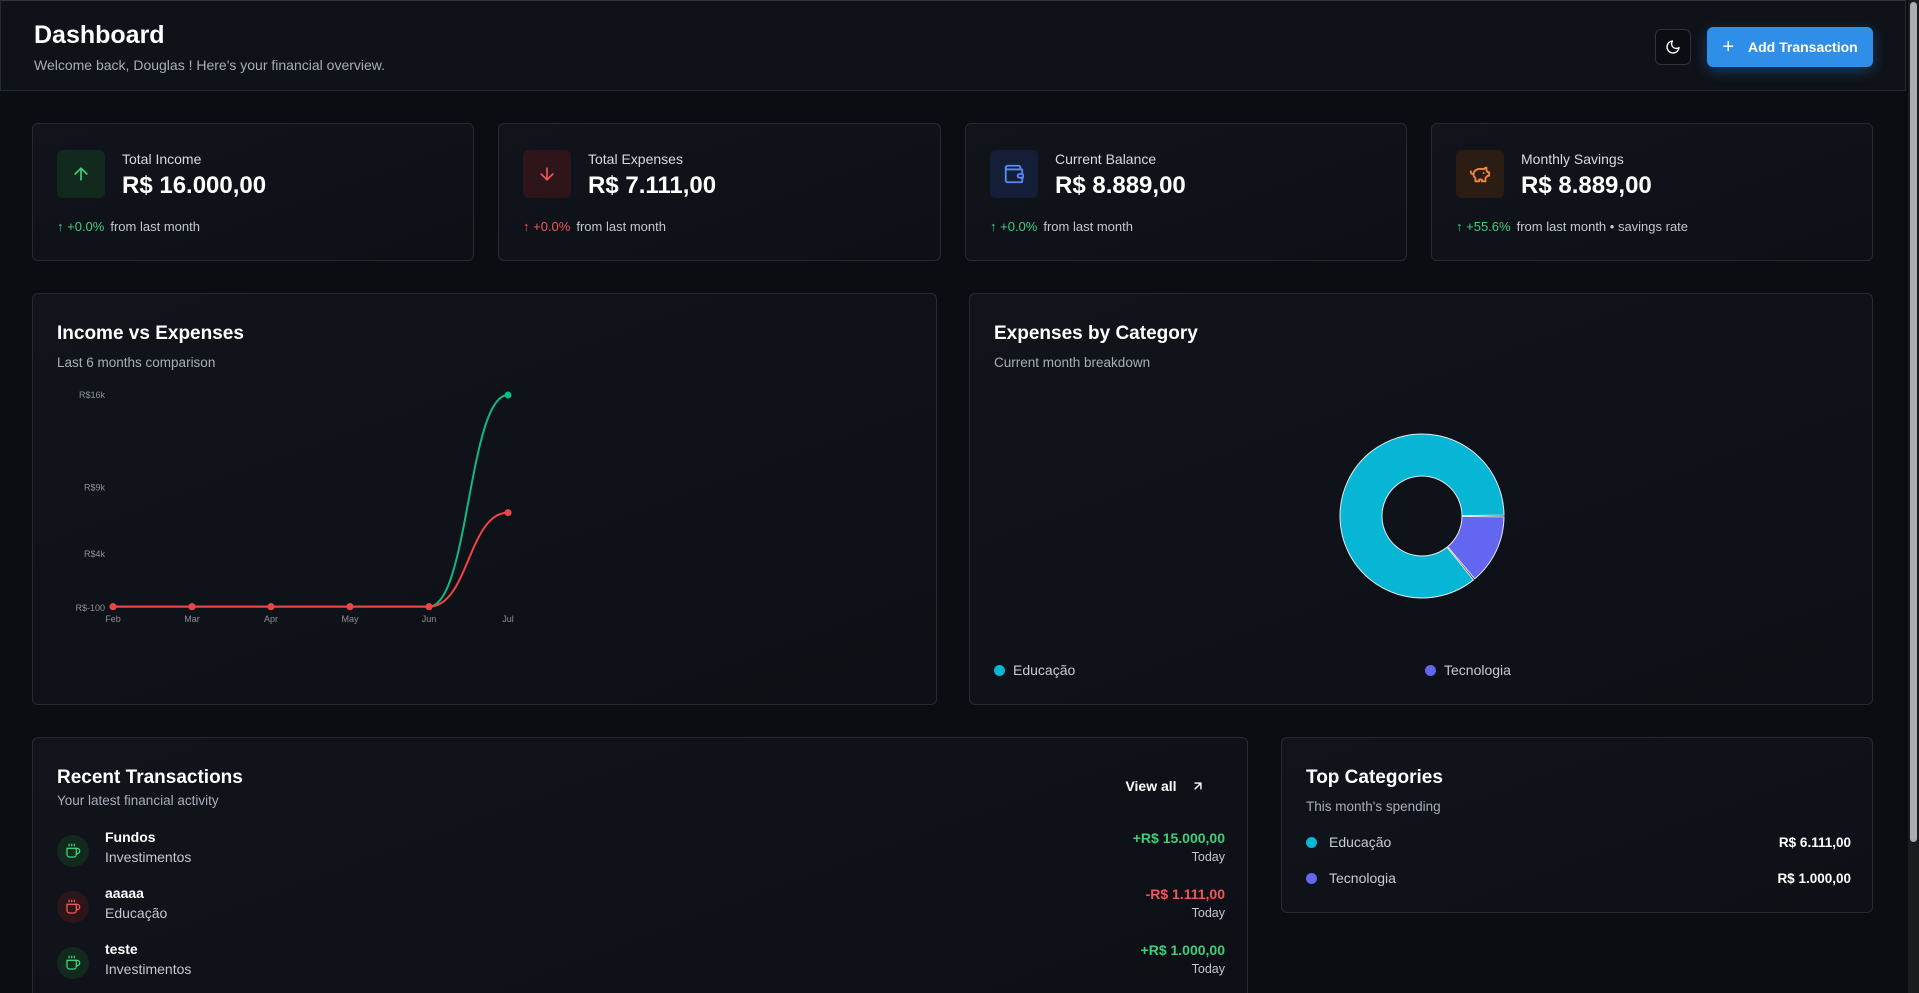 This screenshot has height=993, width=1919. What do you see at coordinates (1360, 842) in the screenshot?
I see `category-name: Educação` at bounding box center [1360, 842].